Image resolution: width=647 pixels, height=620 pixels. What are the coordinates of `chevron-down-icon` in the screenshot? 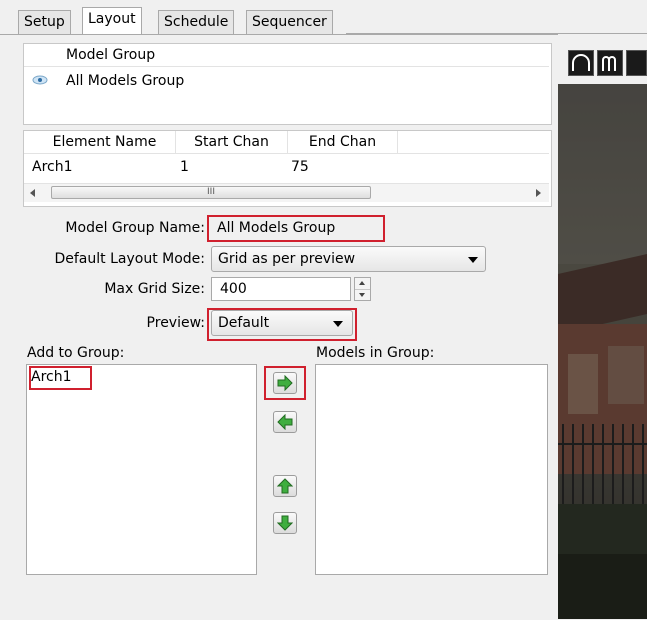 It's located at (473, 260).